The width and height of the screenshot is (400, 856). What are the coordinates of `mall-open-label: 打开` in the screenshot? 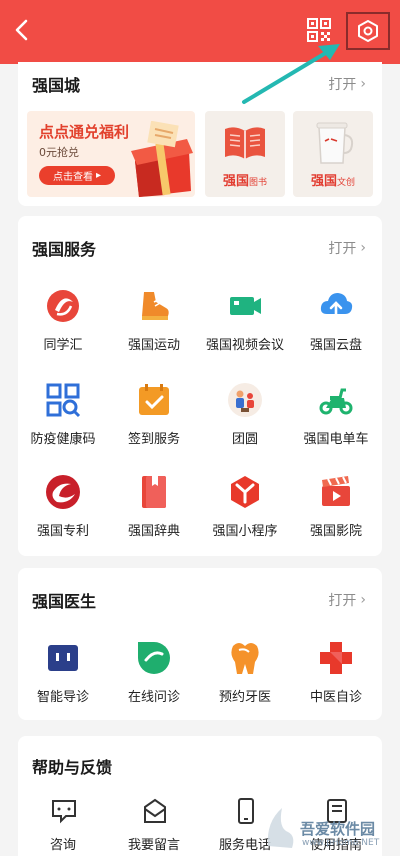 It's located at (342, 85).